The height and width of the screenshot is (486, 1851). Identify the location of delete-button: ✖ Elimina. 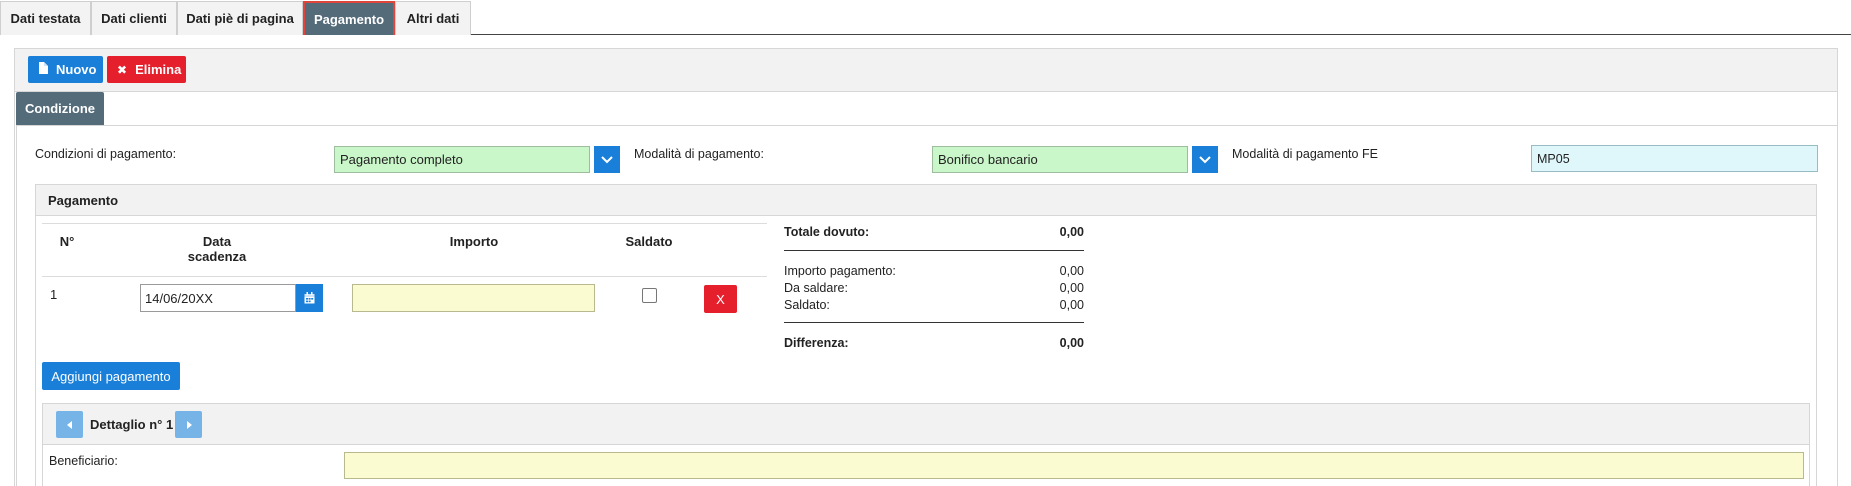
(146, 69).